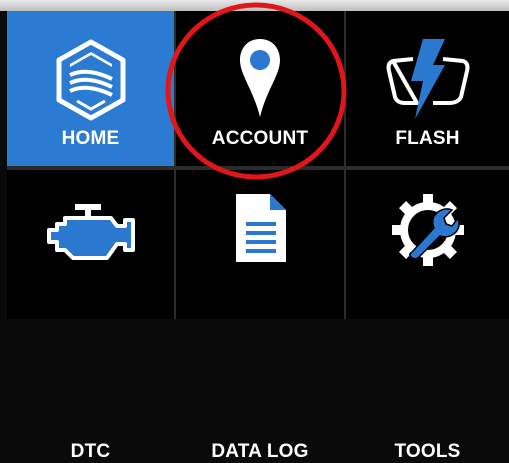  I want to click on top-edge-strip, so click(254, 5).